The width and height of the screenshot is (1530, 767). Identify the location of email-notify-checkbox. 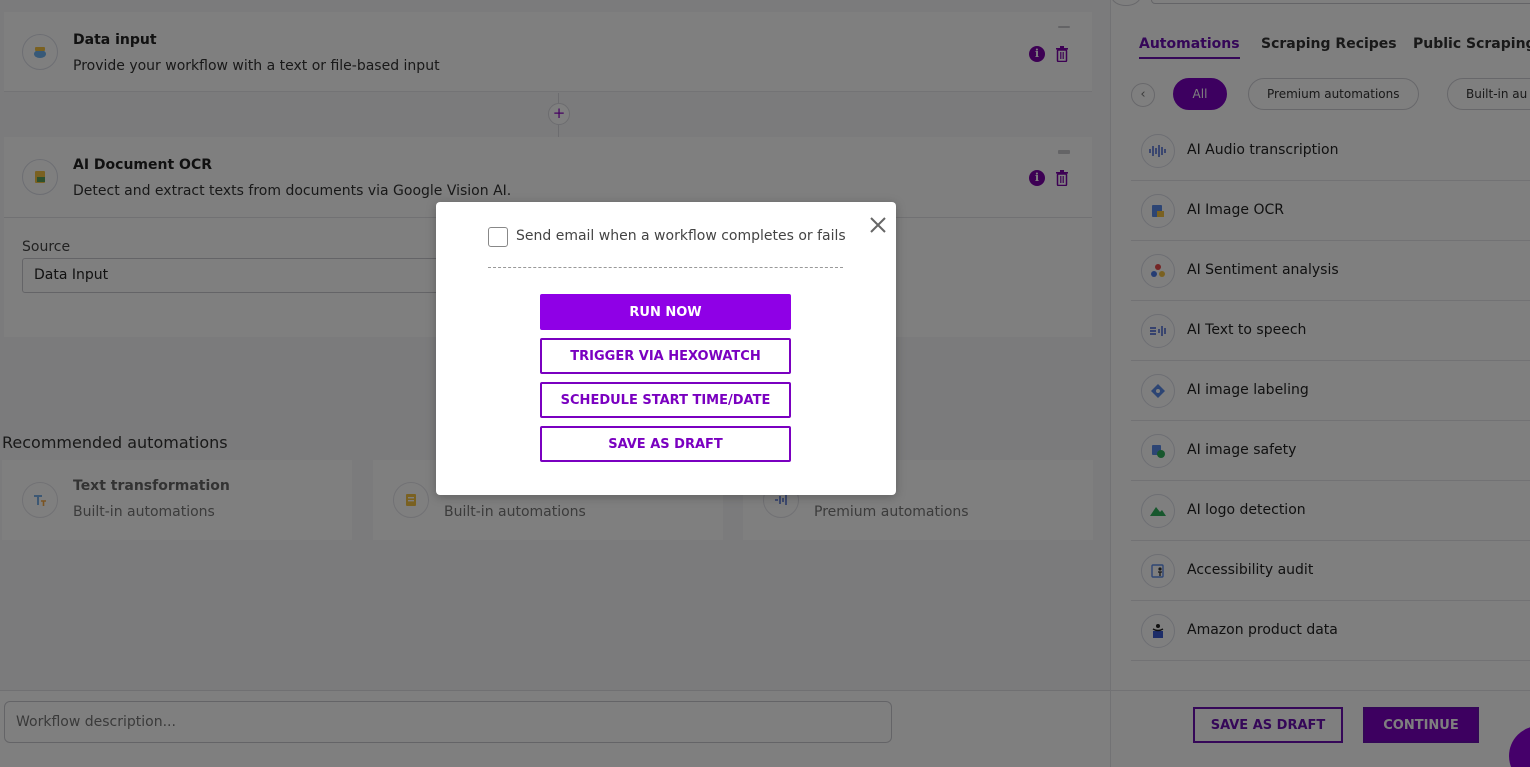
(498, 237).